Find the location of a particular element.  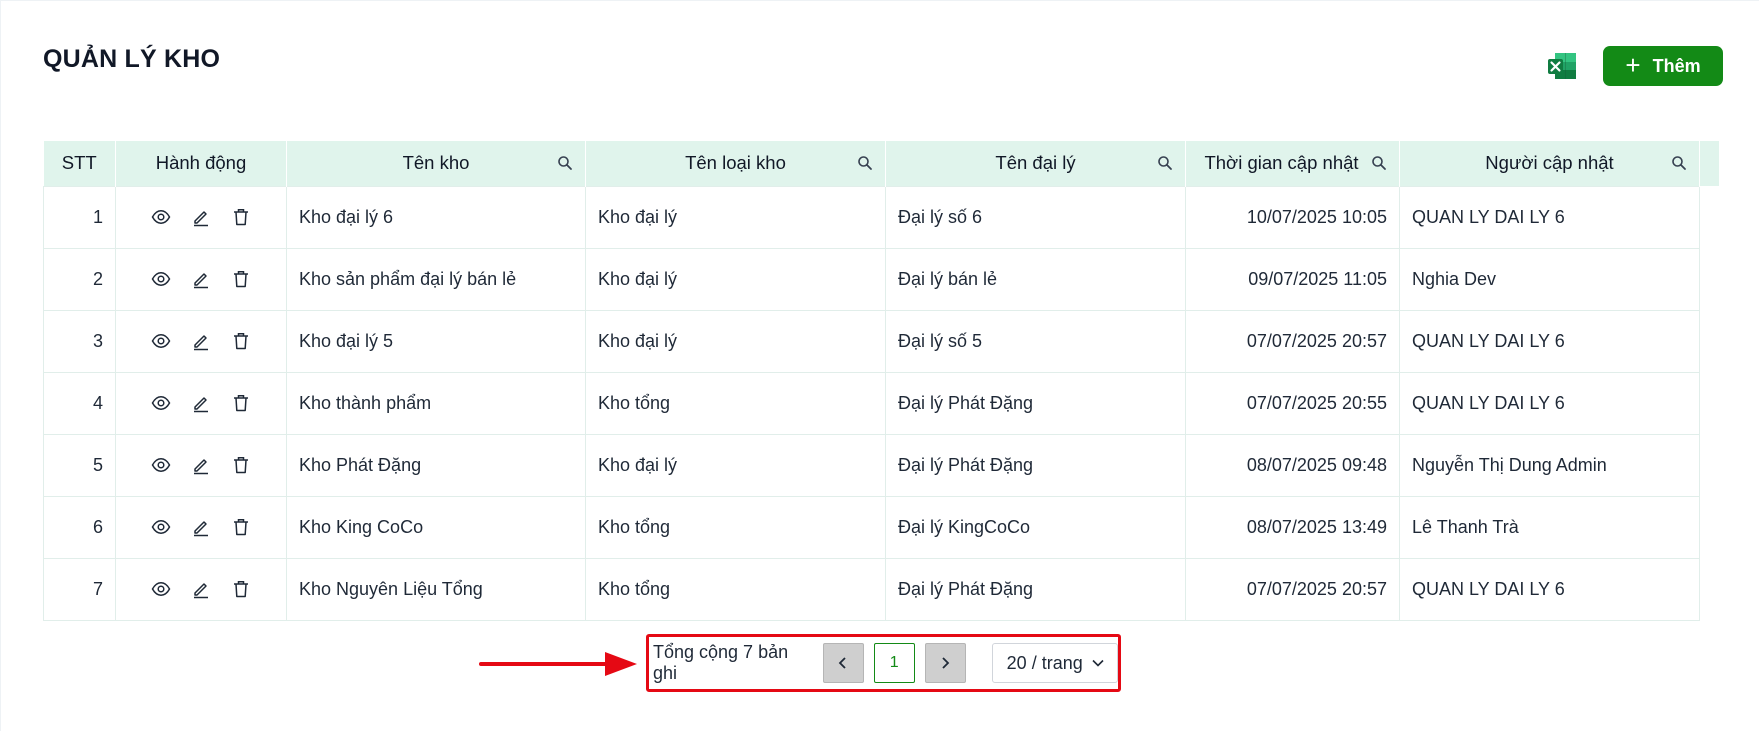

cell-warehouse-name: Kho đại lý 6 is located at coordinates (436, 217).